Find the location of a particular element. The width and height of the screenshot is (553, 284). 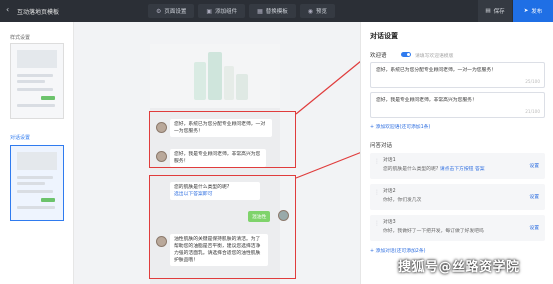

welcome-message-1-text: 您好，系统已为您分配专业顾问老师，一对一为您服务！ is located at coordinates (436, 70).